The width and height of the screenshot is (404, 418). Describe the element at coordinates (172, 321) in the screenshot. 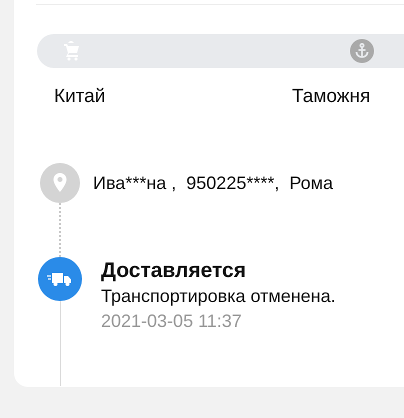

I see `status-time: 2021-03-05 11:37` at that location.